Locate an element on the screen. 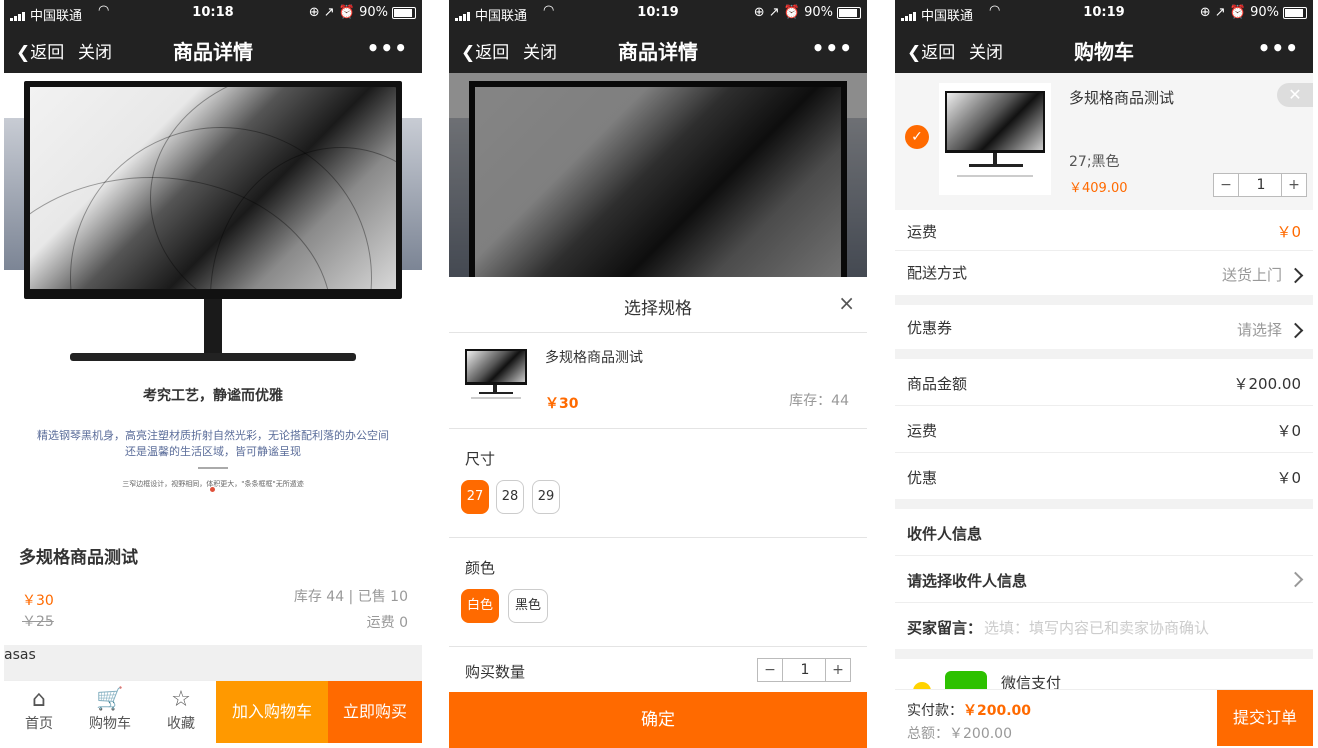  banner-desc-line1: 精选钢琴黑机身，高亮注塑材质折射自然光彩，无论搭配利落的办公空间 is located at coordinates (213, 435).